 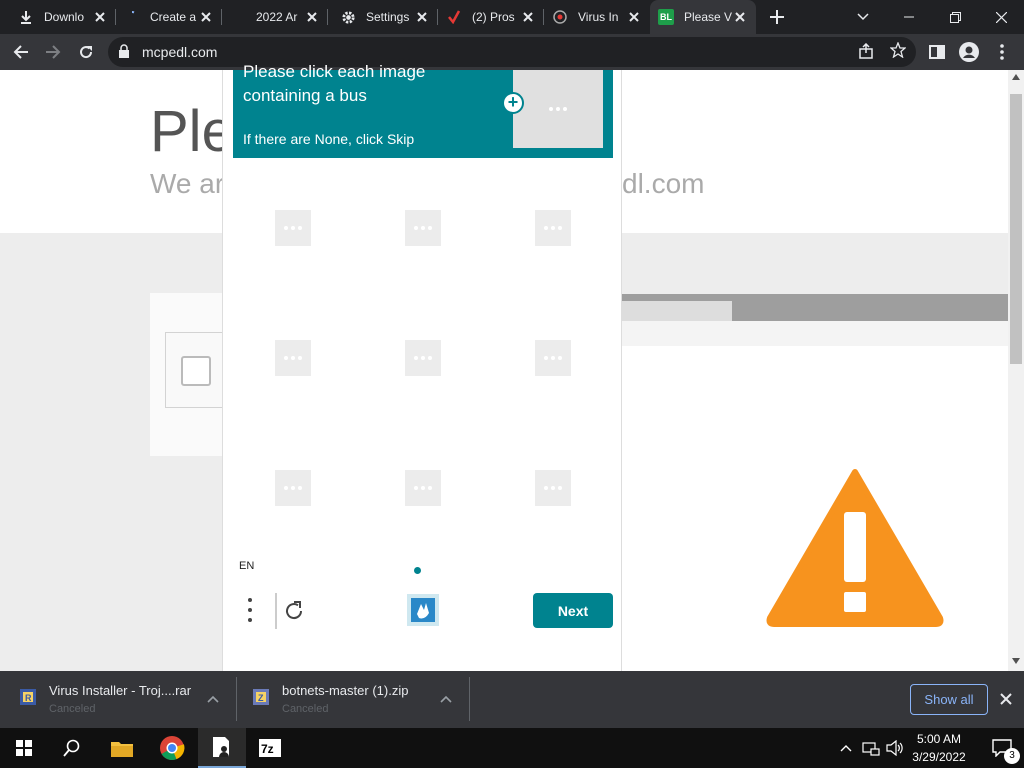 I want to click on next-button: Next, so click(x=573, y=610).